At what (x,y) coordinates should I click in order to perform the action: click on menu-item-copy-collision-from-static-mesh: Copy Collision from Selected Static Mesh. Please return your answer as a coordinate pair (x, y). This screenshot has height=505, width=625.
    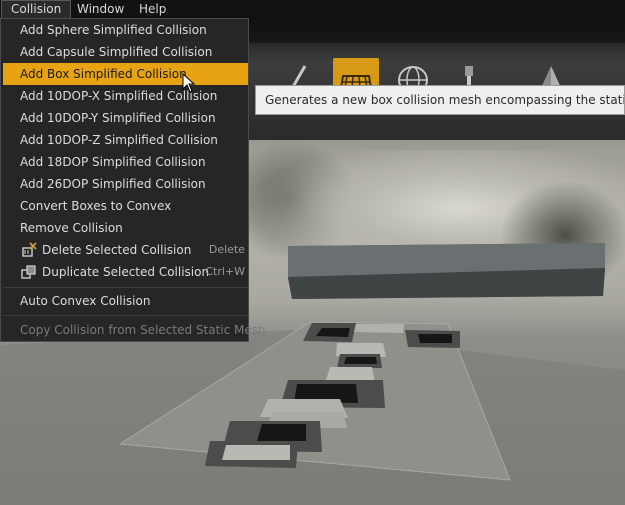
    Looking at the image, I should click on (134, 330).